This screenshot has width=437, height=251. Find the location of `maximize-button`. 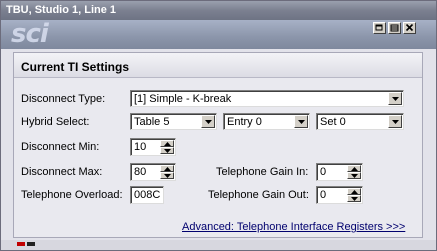

maximize-button is located at coordinates (394, 28).